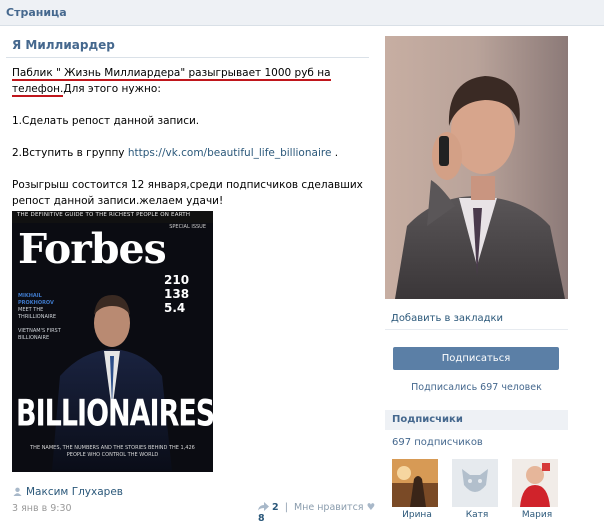  I want to click on cover-side-name: MIKHAIL PROKHOROV, so click(36, 299).